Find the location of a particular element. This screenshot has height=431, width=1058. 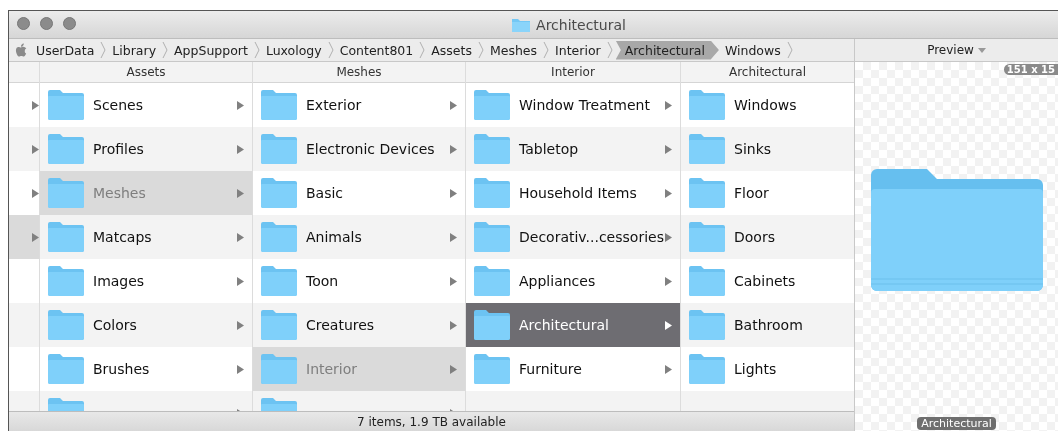

folder-row: Floor is located at coordinates (767, 193).